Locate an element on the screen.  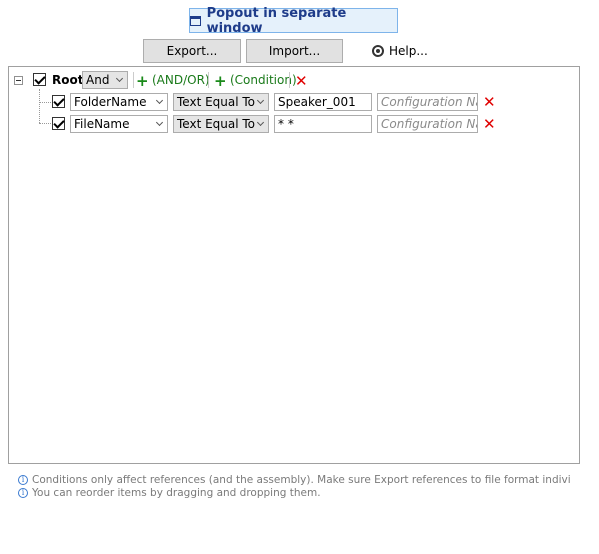
field-value: FolderName is located at coordinates (110, 102).